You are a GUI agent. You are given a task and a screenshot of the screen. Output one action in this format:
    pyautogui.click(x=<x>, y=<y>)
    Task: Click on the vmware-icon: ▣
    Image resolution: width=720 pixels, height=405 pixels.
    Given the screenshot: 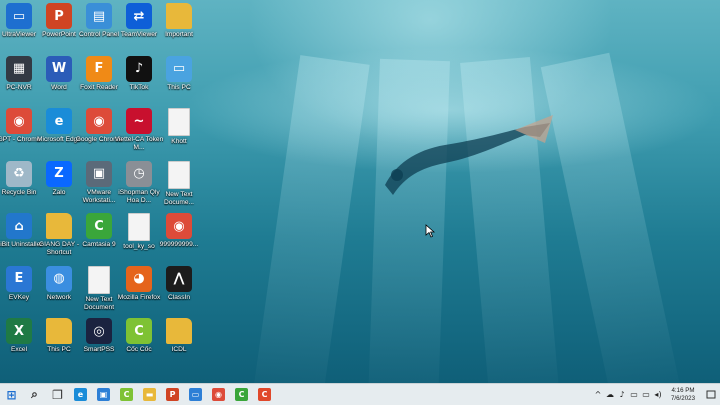 What is the action you would take?
    pyautogui.click(x=99, y=173)
    